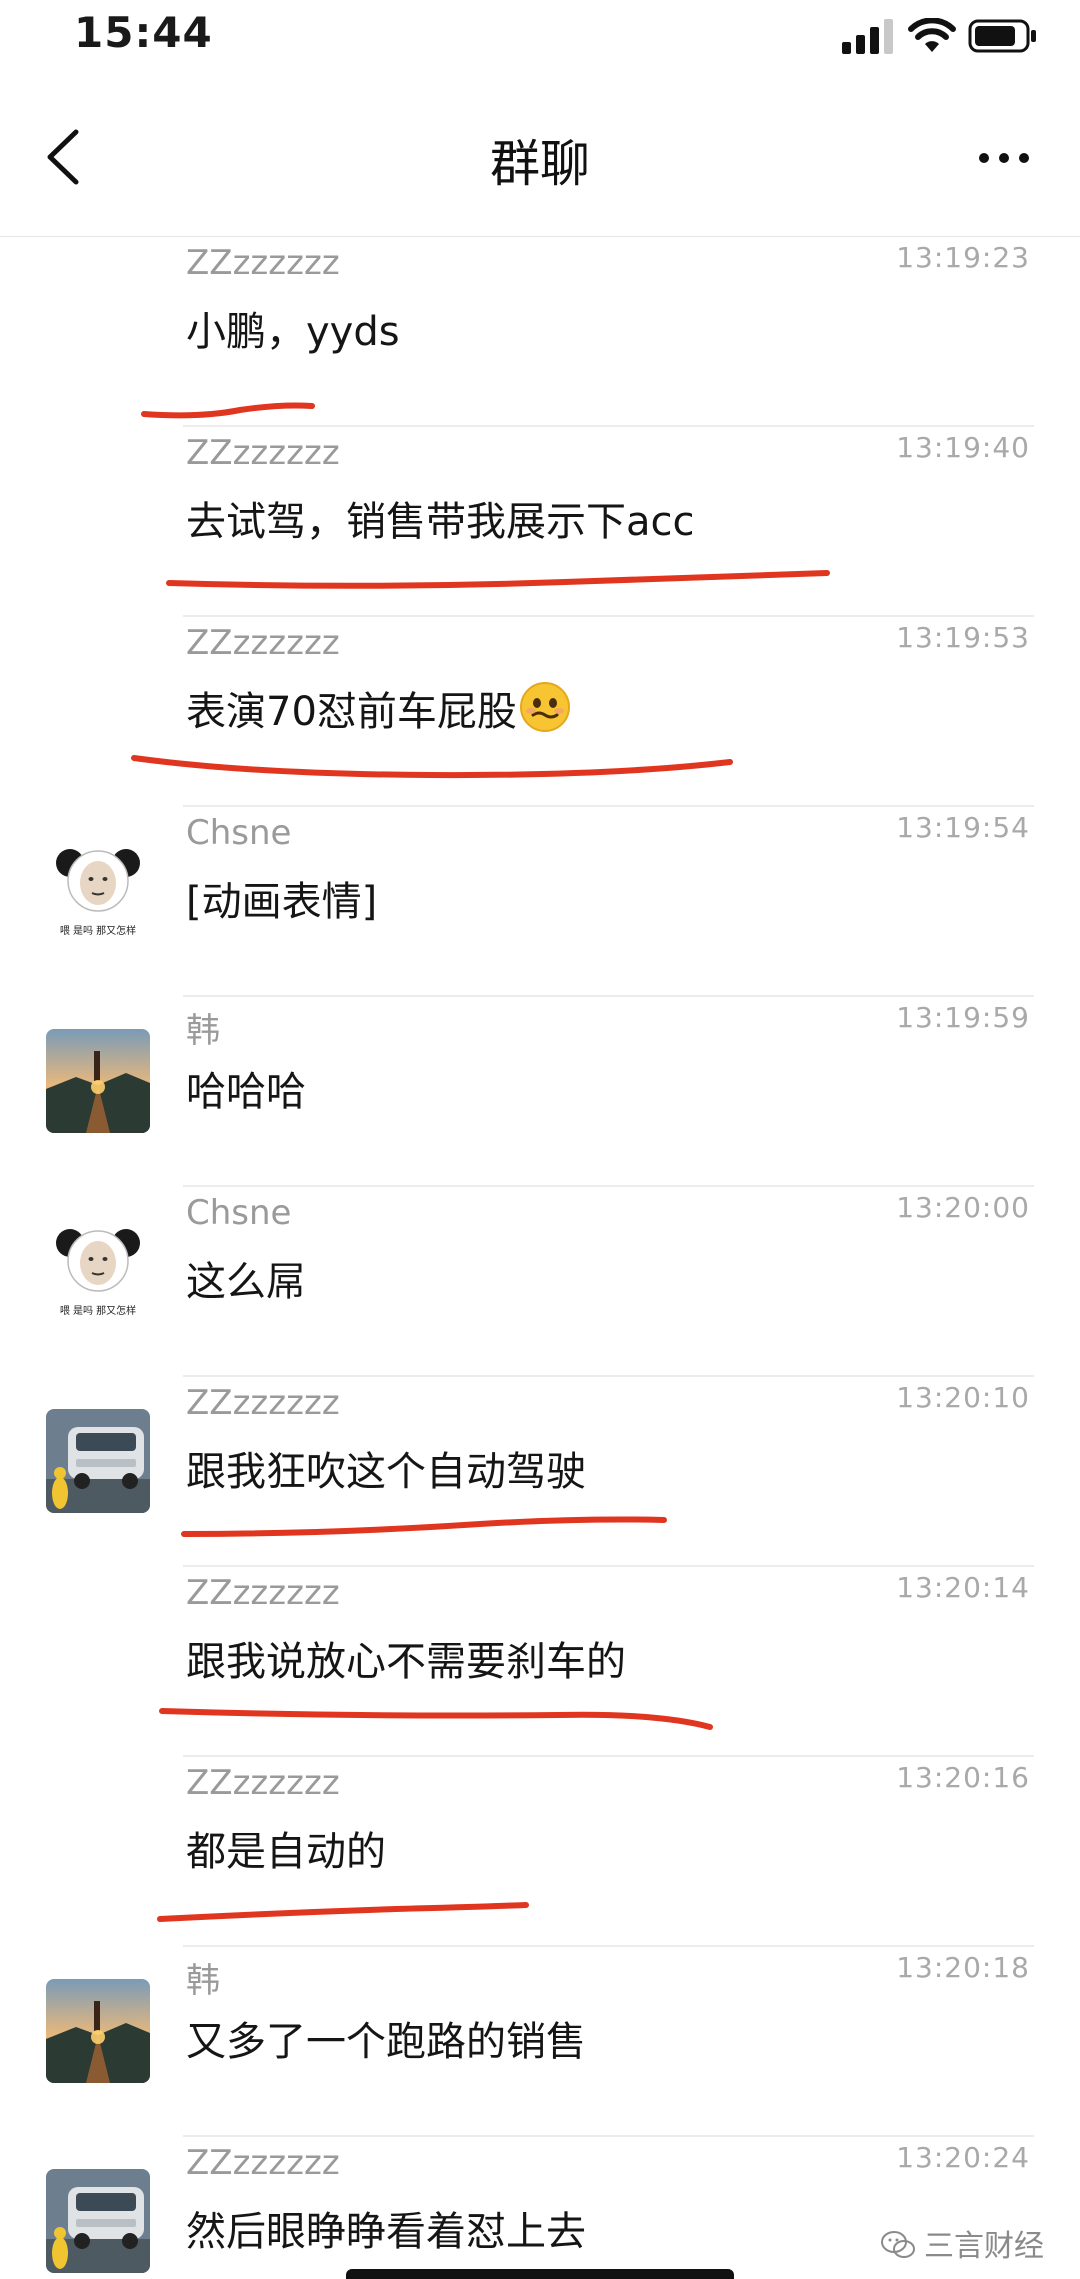 The height and width of the screenshot is (2279, 1080). What do you see at coordinates (963, 447) in the screenshot?
I see `message-time: 13:19:40` at bounding box center [963, 447].